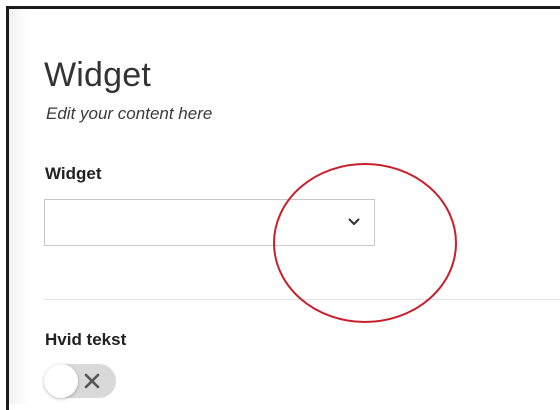  Describe the element at coordinates (209, 222) in the screenshot. I see `widget-select` at that location.